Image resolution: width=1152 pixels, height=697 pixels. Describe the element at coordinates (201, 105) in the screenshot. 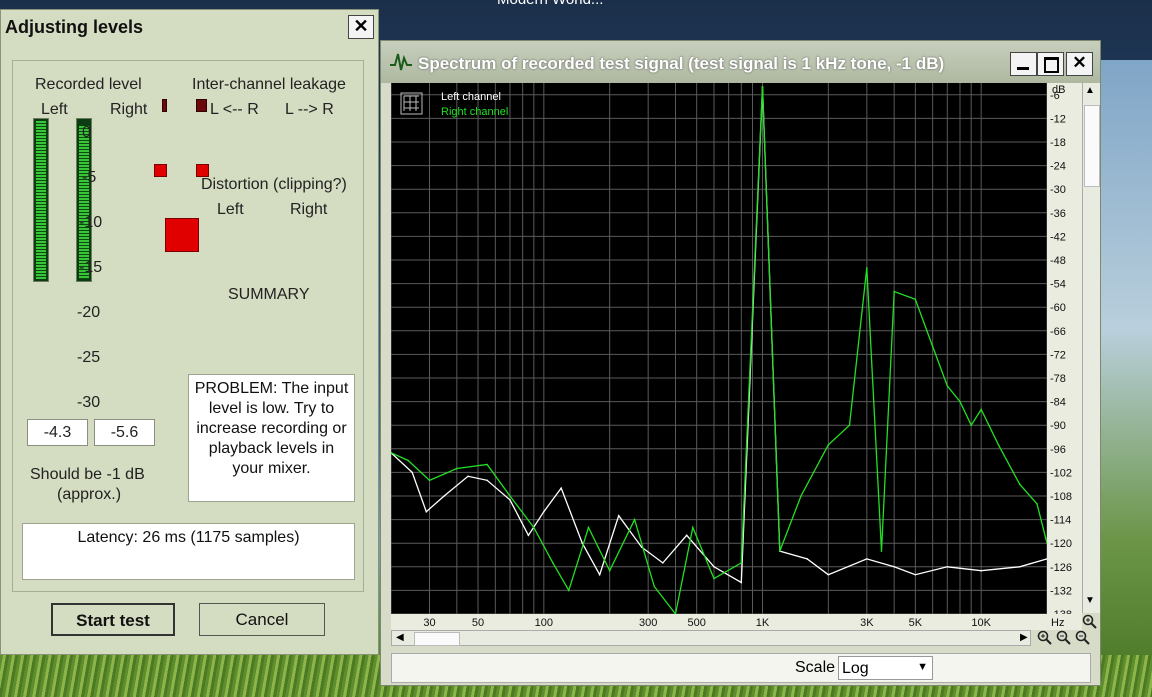

I see `leakage-indicator-right` at that location.